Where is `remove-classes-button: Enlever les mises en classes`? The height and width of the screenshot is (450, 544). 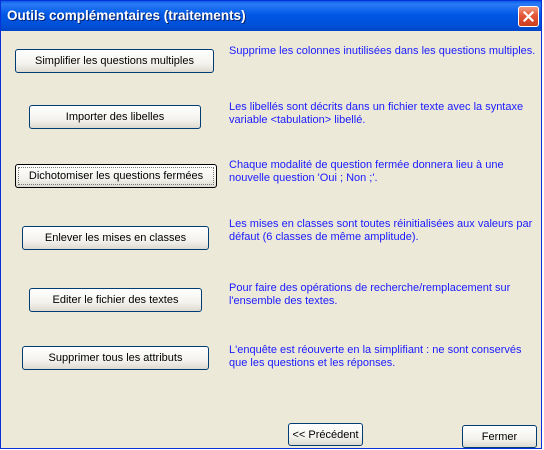 remove-classes-button: Enlever les mises en classes is located at coordinates (115, 238).